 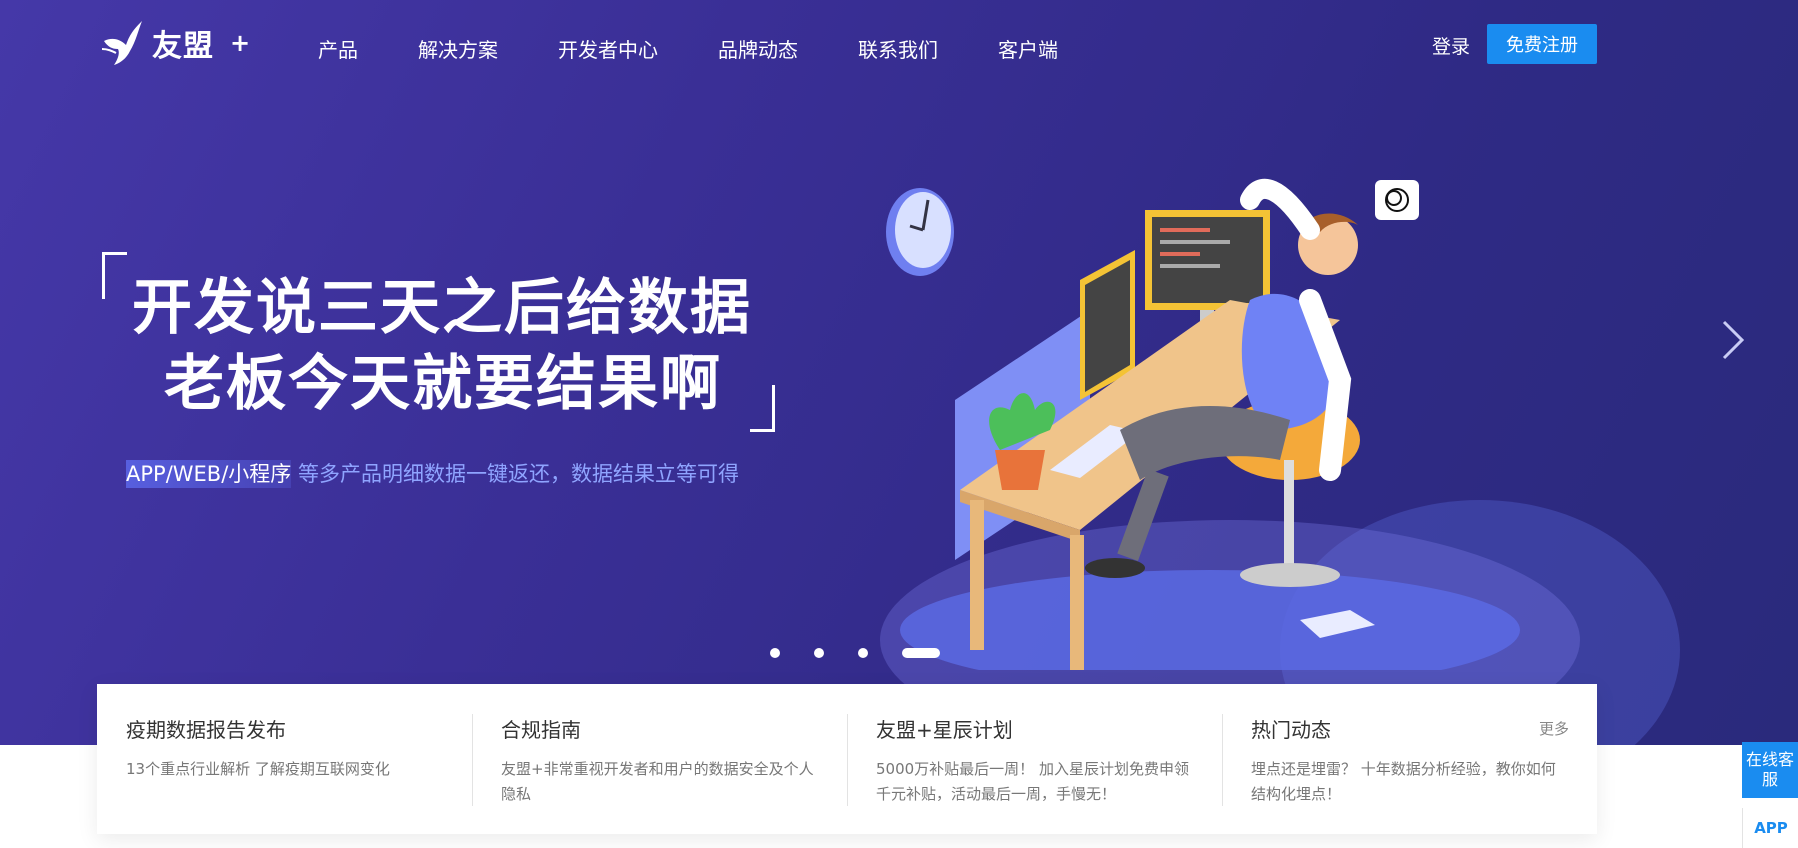 I want to click on nav-item-client: 客户端, so click(x=1028, y=48).